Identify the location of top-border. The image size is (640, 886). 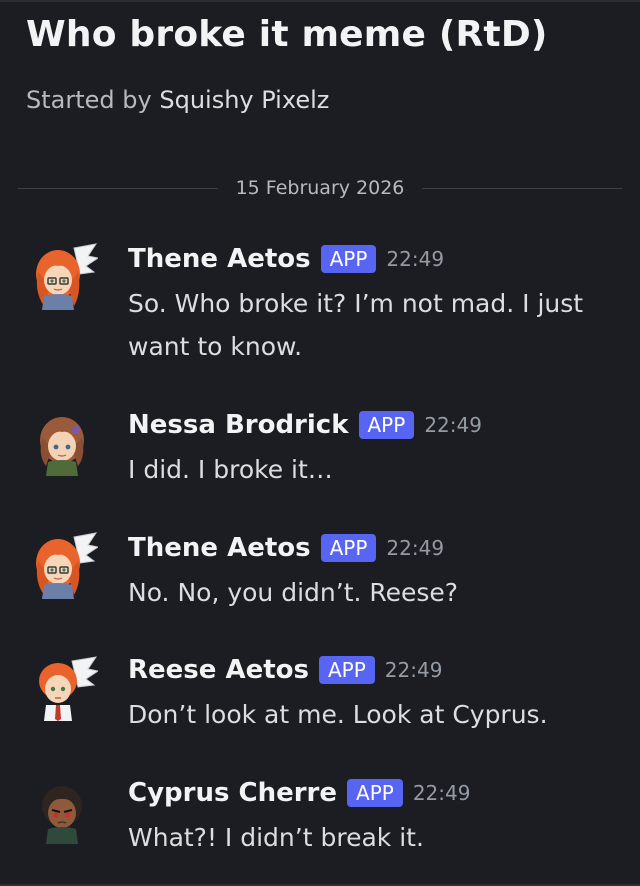
(320, 1).